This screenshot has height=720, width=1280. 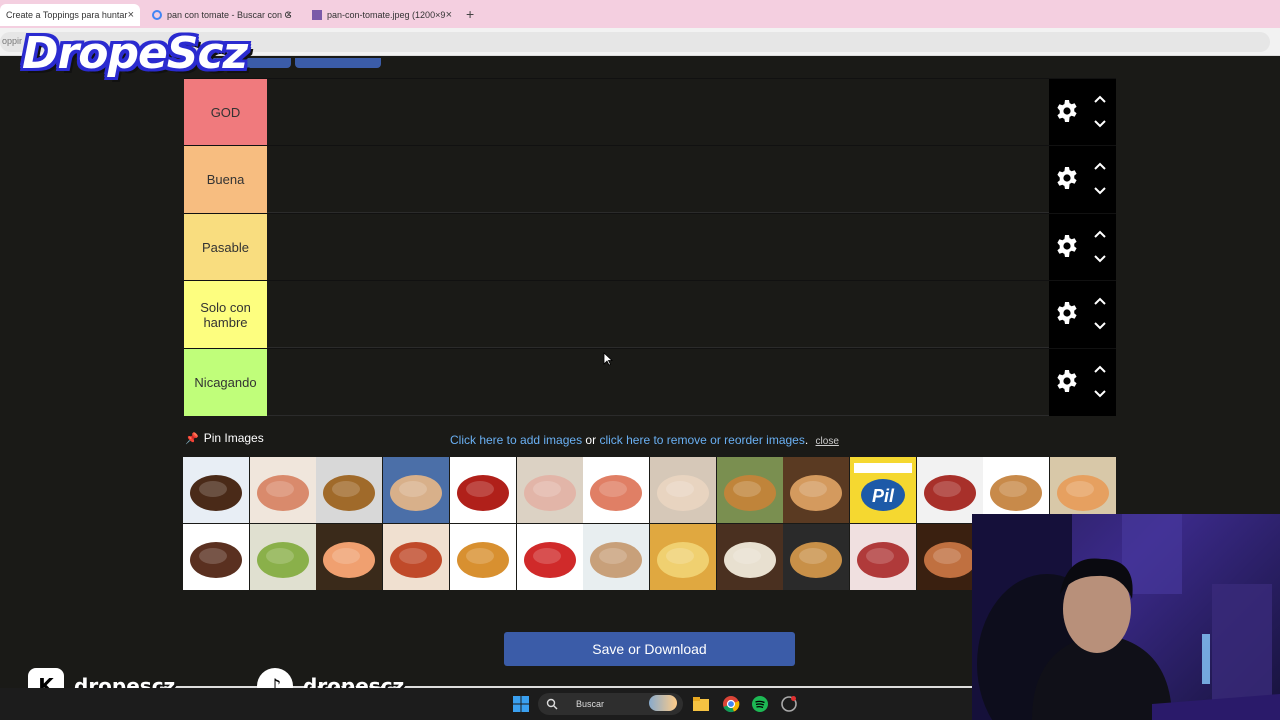 I want to click on tier-label: Solo con hambre, so click(x=225, y=315).